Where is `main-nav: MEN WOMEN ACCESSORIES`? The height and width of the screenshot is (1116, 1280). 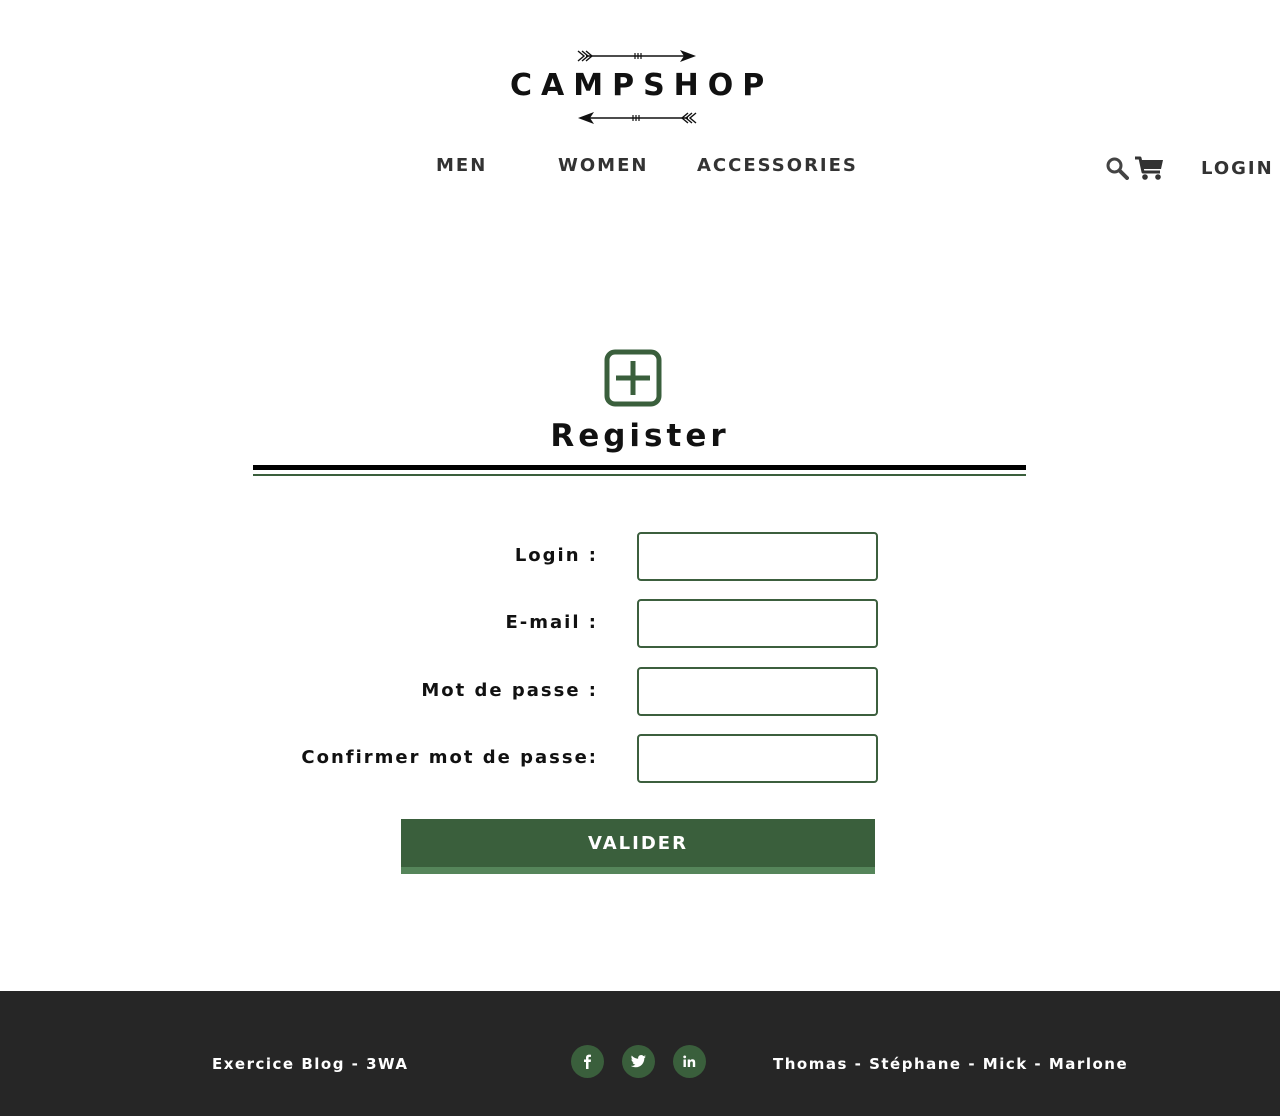
main-nav: MEN WOMEN ACCESSORIES is located at coordinates (640, 170).